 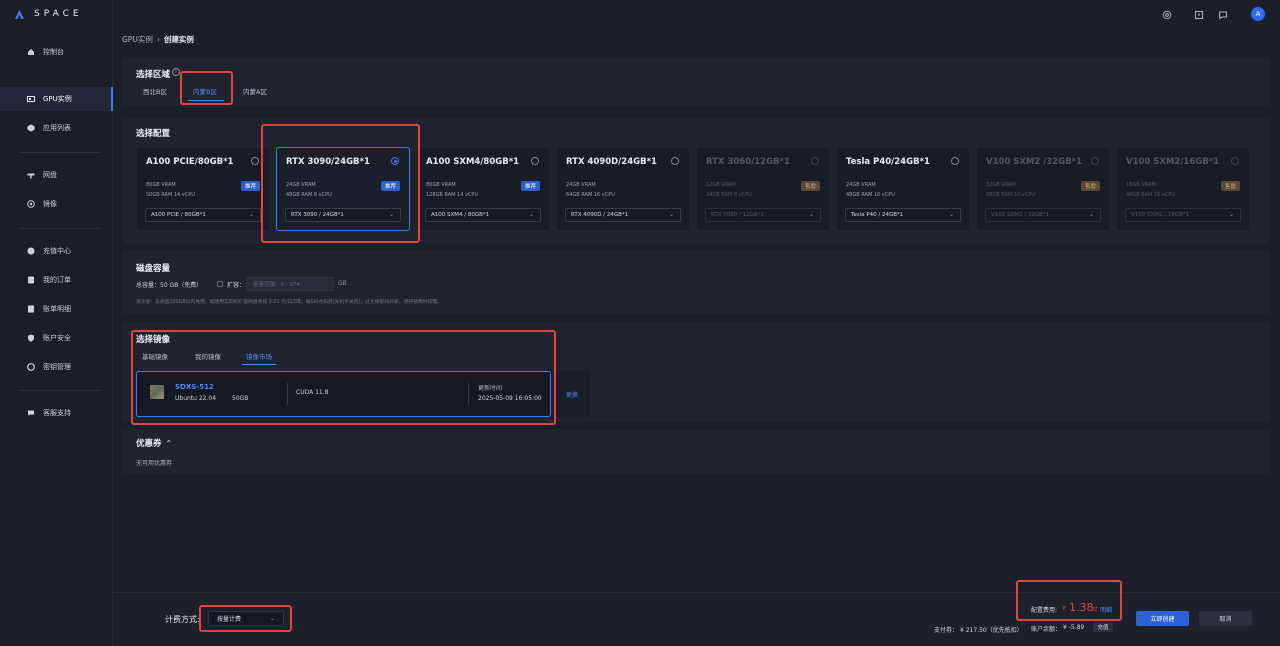 I want to click on sidebar-item-my-orders: 我的订单, so click(x=56, y=280).